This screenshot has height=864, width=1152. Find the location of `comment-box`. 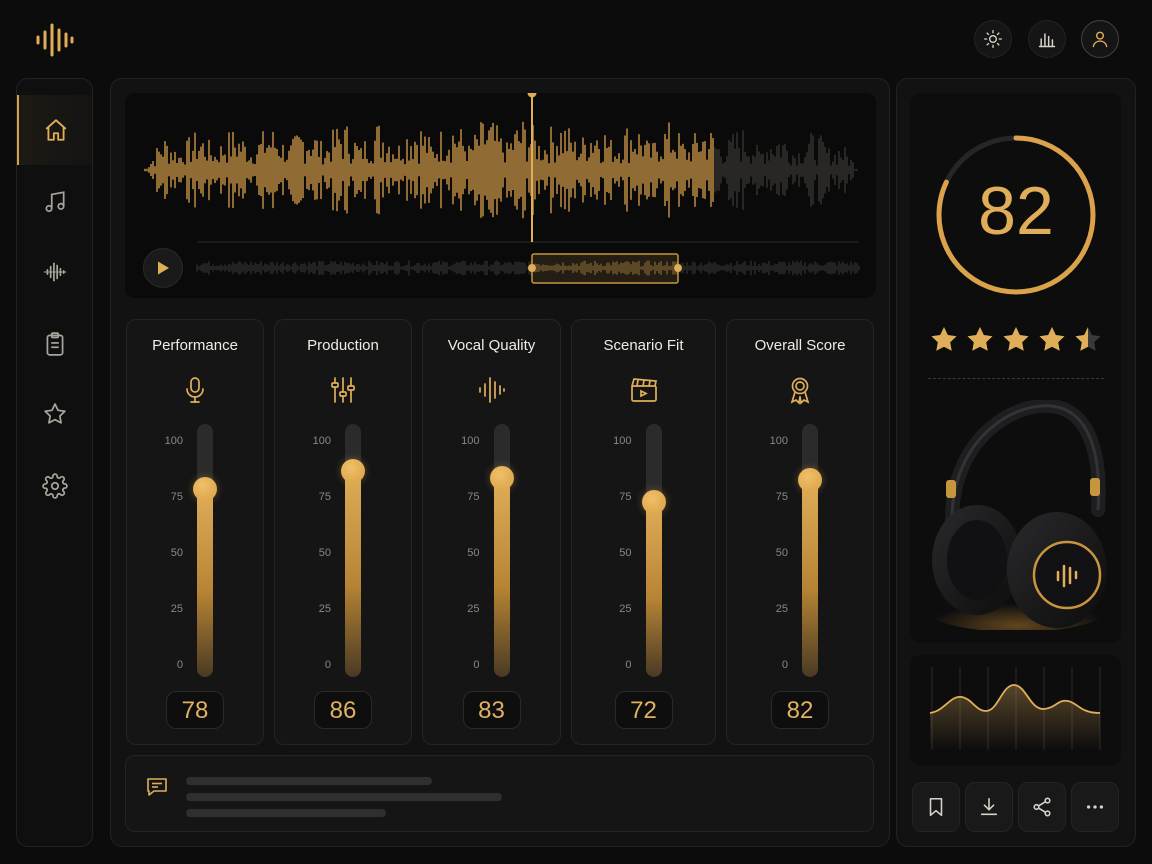

comment-box is located at coordinates (499, 793).